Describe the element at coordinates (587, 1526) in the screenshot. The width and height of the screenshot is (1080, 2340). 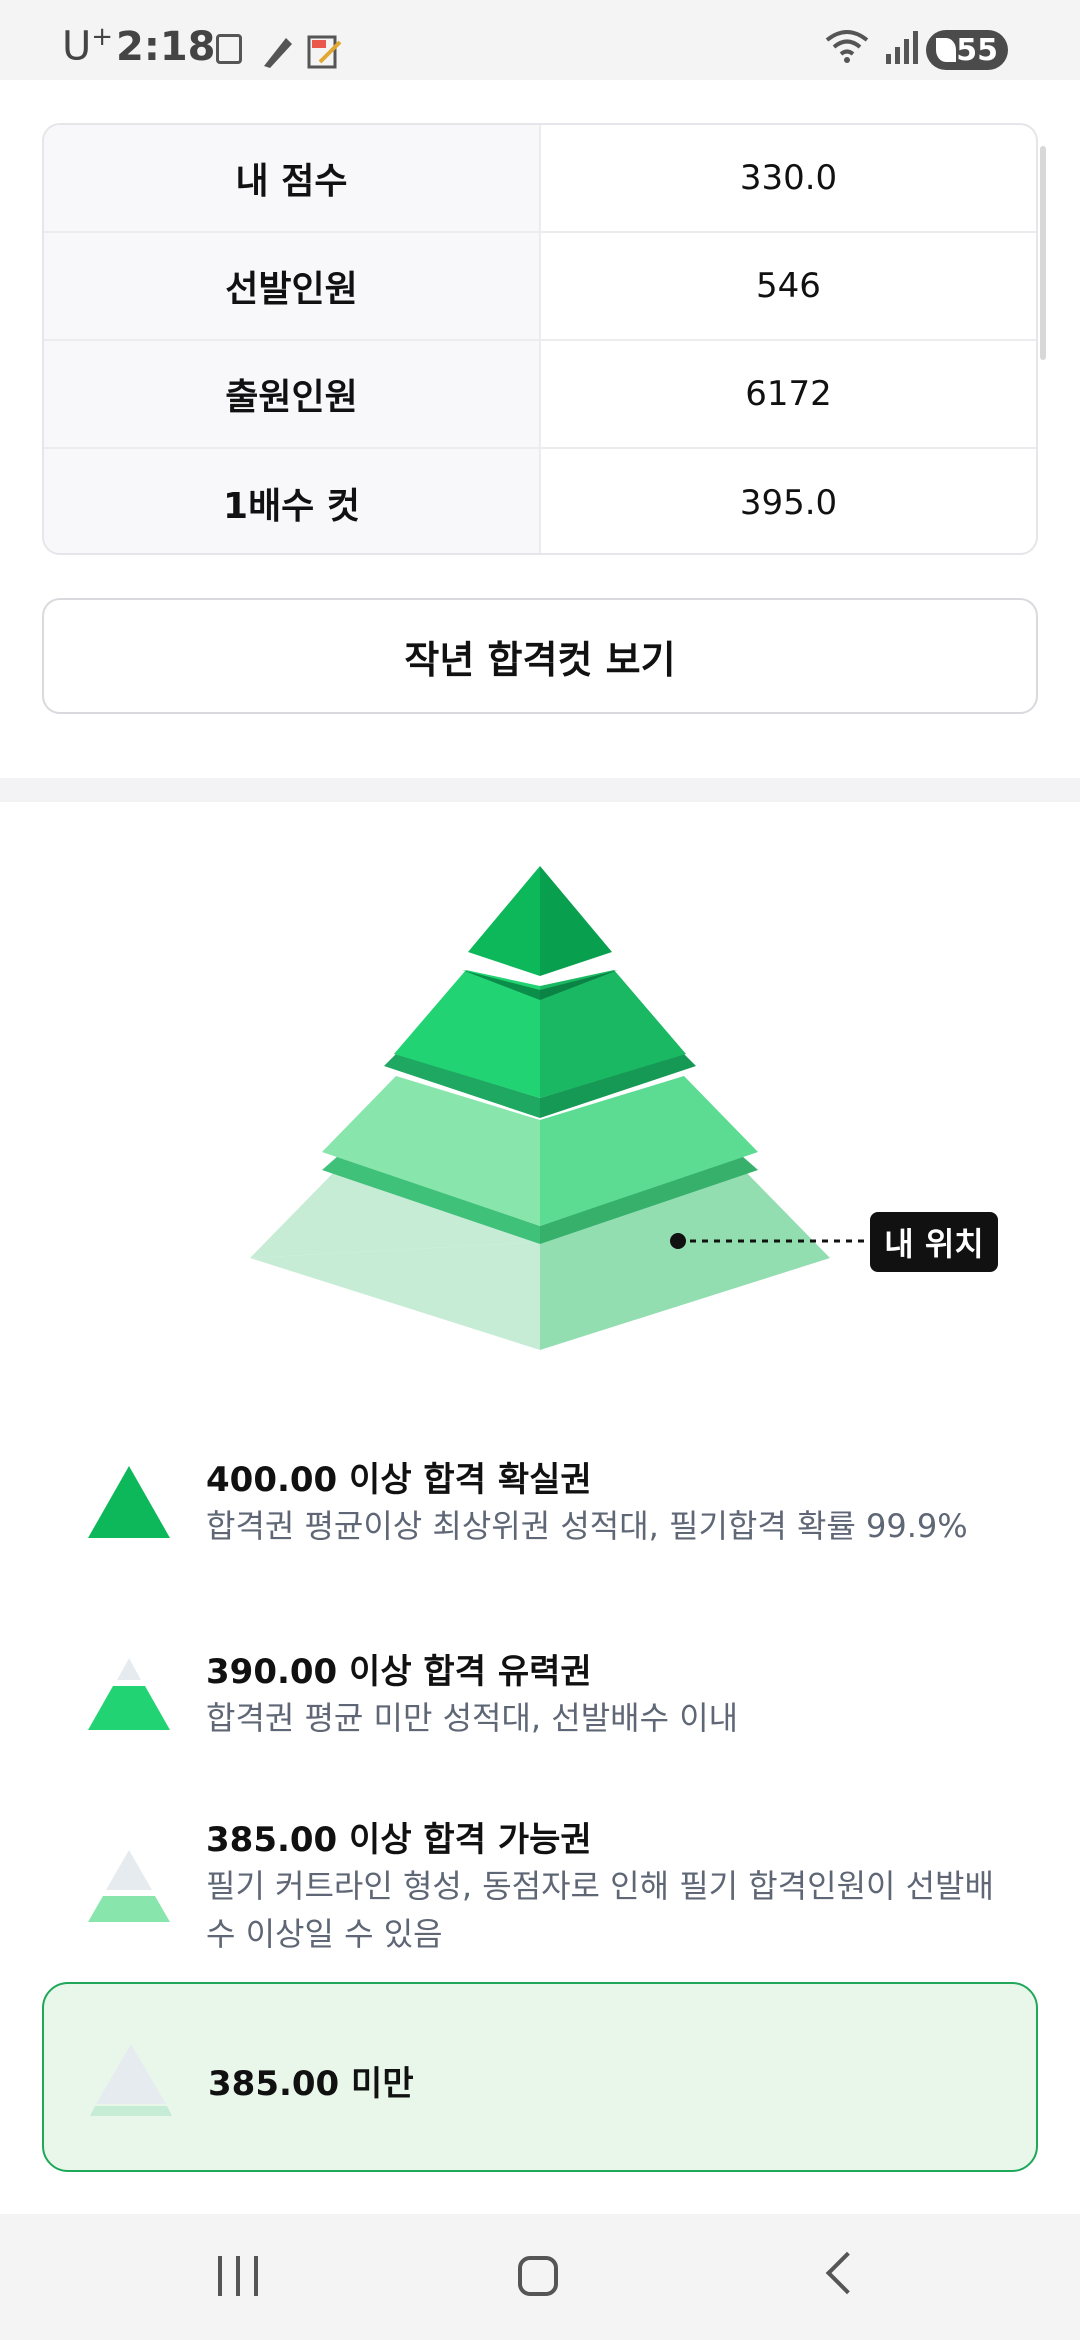
I see `legend-description: 합격권 평균이상 최상위권 성적대, 필기합격 확률 99.9%` at that location.